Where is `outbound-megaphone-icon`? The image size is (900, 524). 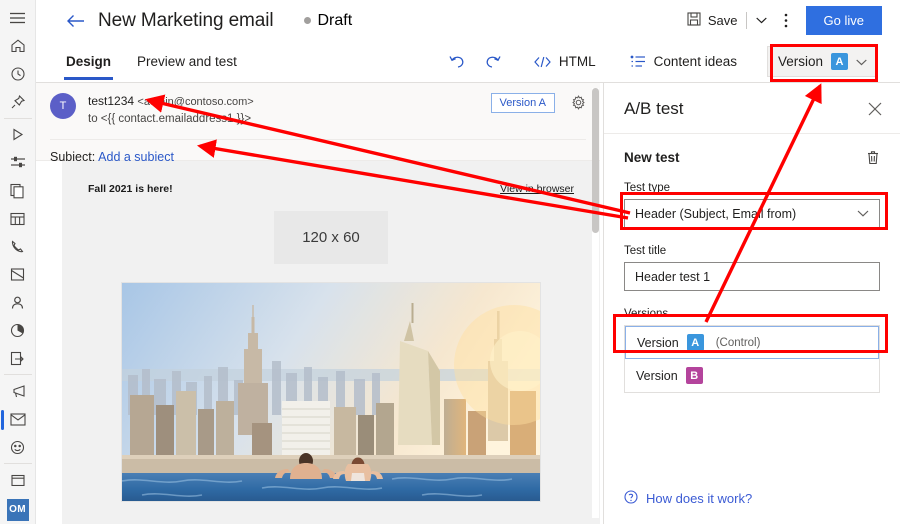 outbound-megaphone-icon is located at coordinates (18, 391).